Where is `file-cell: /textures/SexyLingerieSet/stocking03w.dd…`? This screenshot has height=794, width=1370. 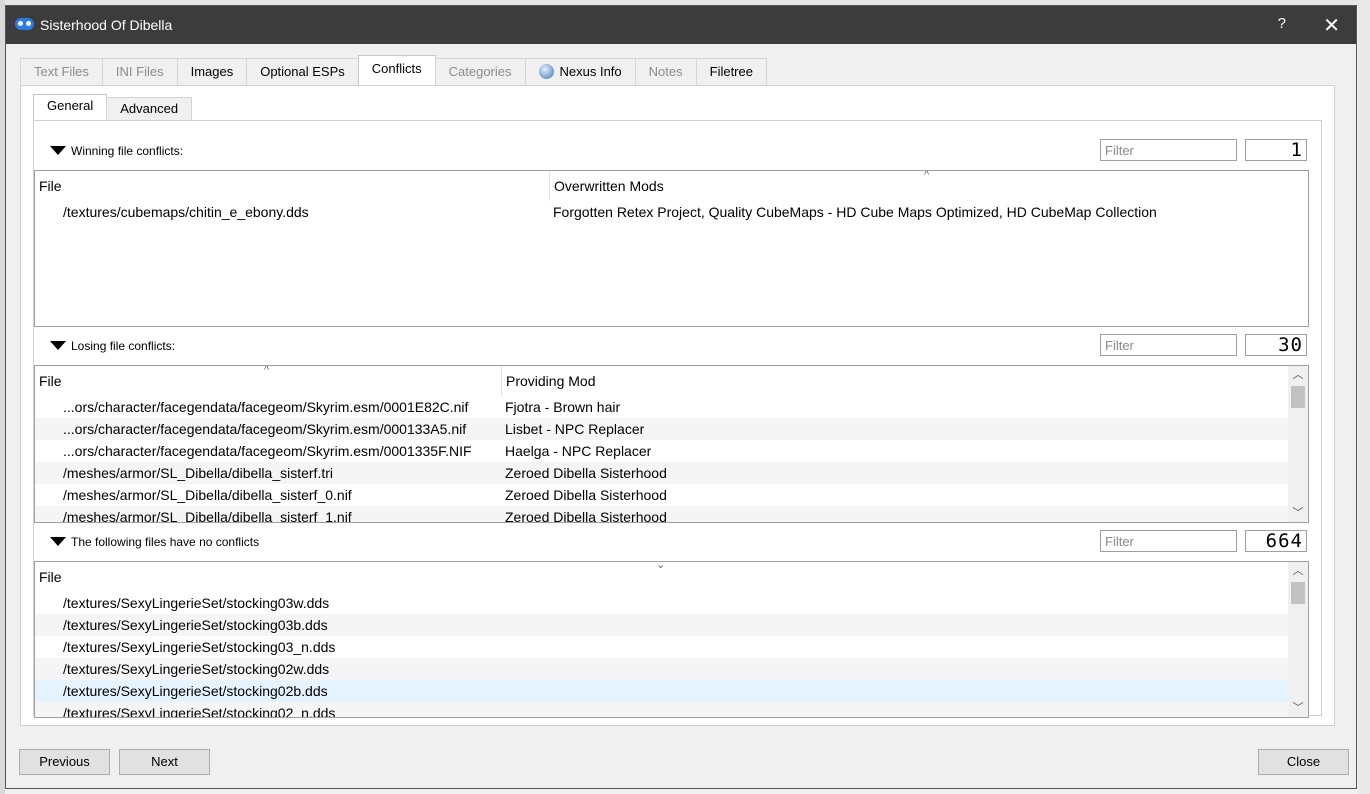
file-cell: /textures/SexyLingerieSet/stocking03w.dd… is located at coordinates (196, 603).